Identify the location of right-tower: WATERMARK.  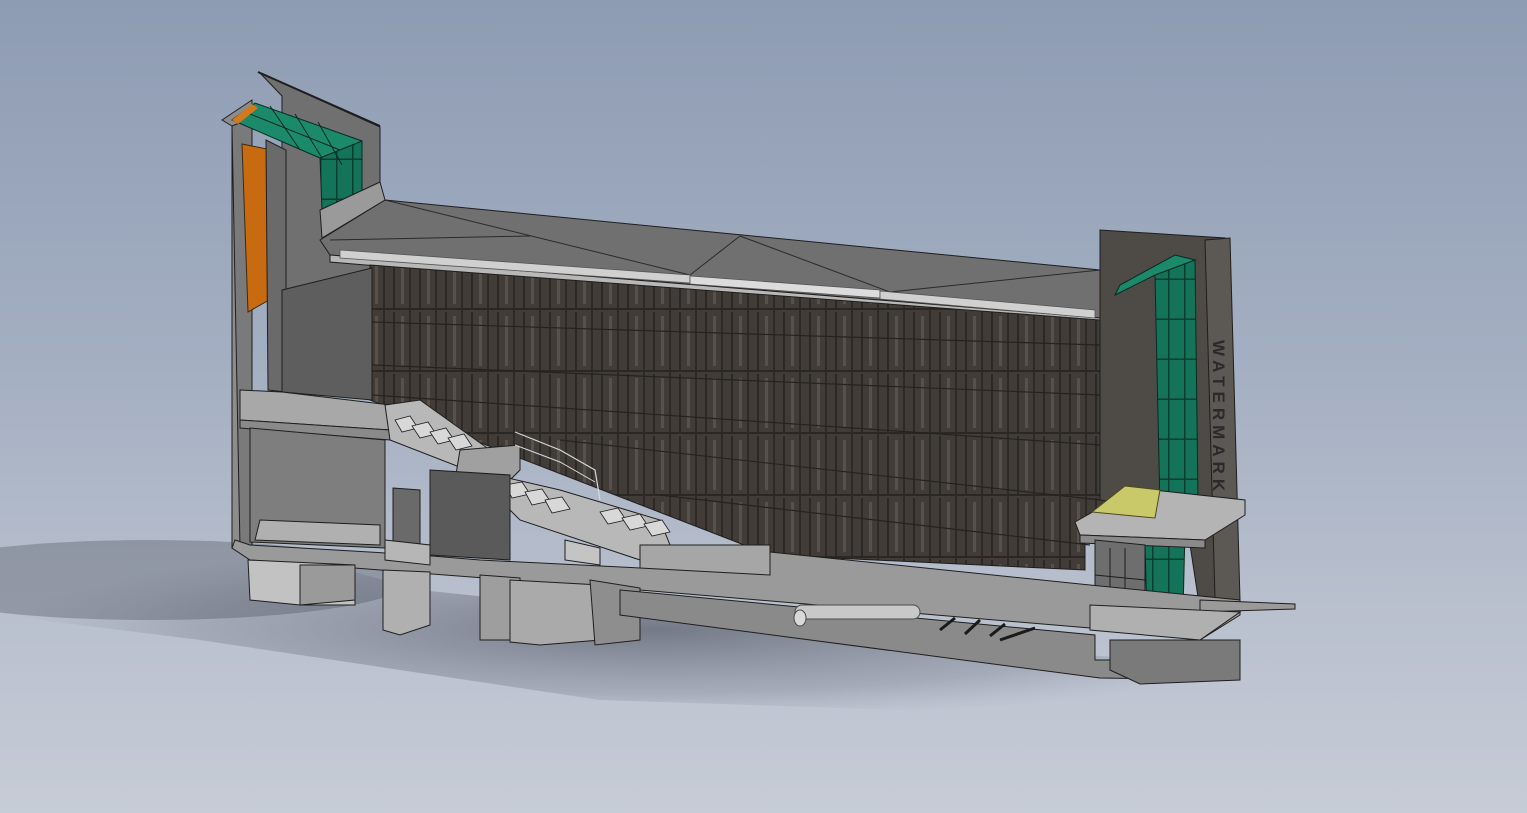
(1160, 425).